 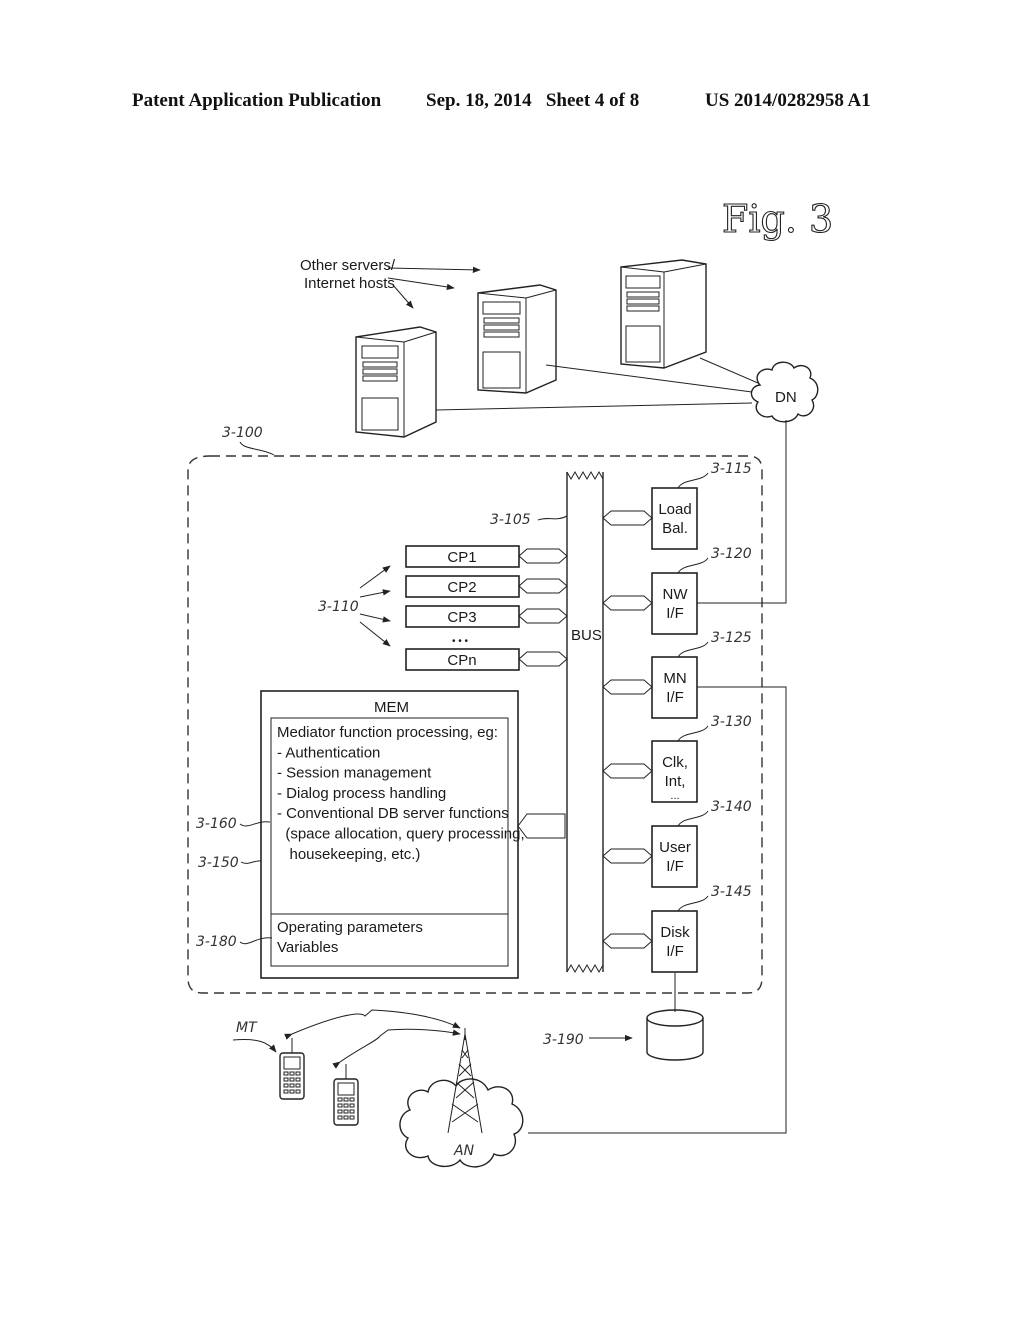 What do you see at coordinates (349, 283) in the screenshot?
I see `servers-label-line2: Internet hosts` at bounding box center [349, 283].